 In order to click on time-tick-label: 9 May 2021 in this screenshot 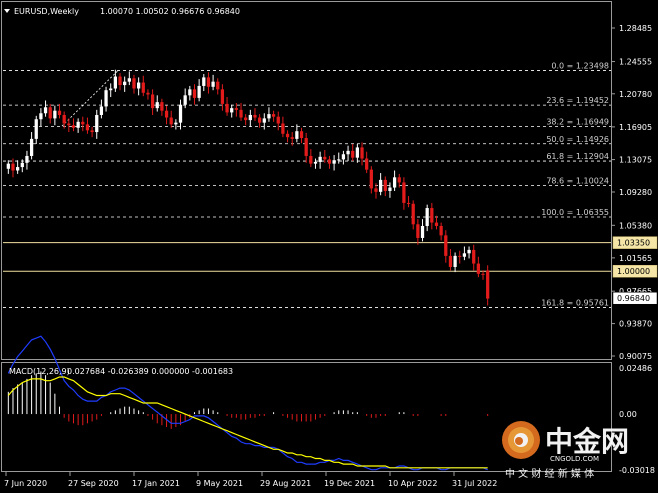, I will do `click(219, 483)`.